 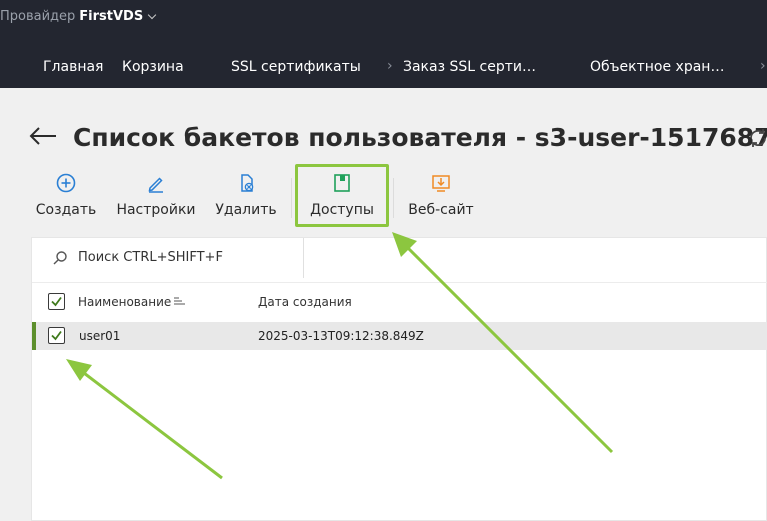 What do you see at coordinates (78, 16) in the screenshot?
I see `provider-selector: Провайдер FirstVDS` at bounding box center [78, 16].